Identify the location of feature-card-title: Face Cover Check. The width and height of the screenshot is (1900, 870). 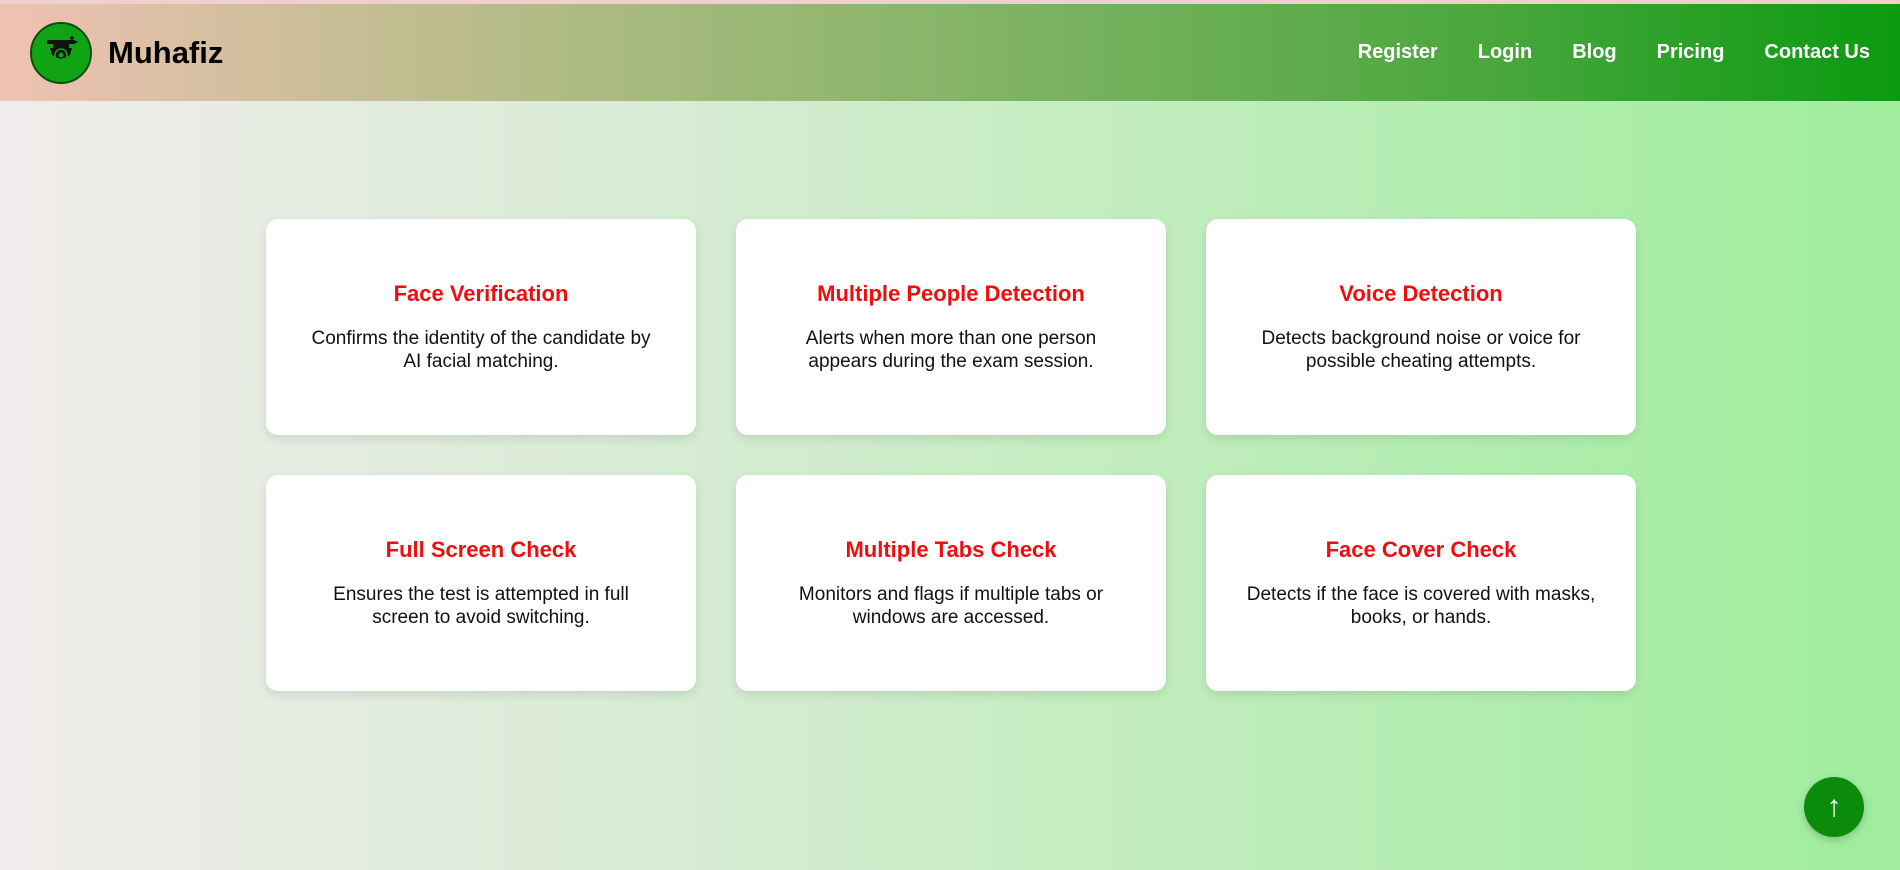
(1421, 549).